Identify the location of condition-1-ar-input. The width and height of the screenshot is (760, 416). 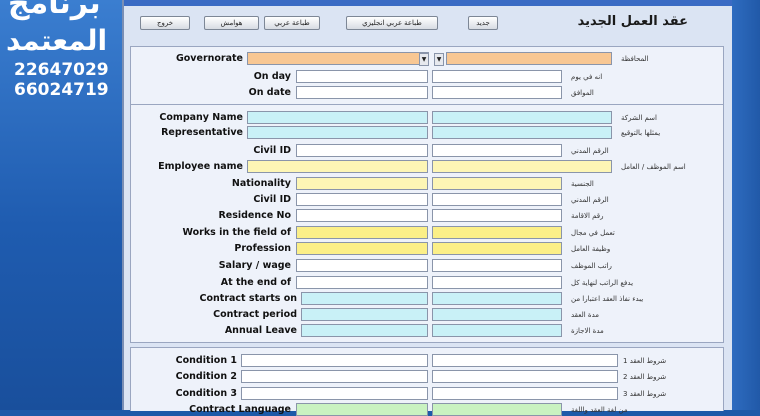
(525, 360).